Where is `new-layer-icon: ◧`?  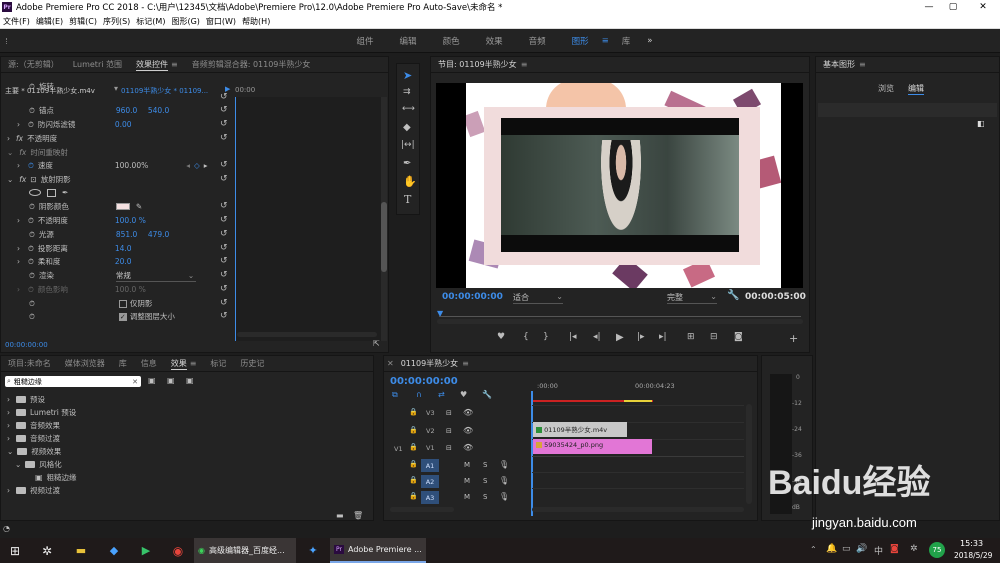
new-layer-icon: ◧ is located at coordinates (981, 123).